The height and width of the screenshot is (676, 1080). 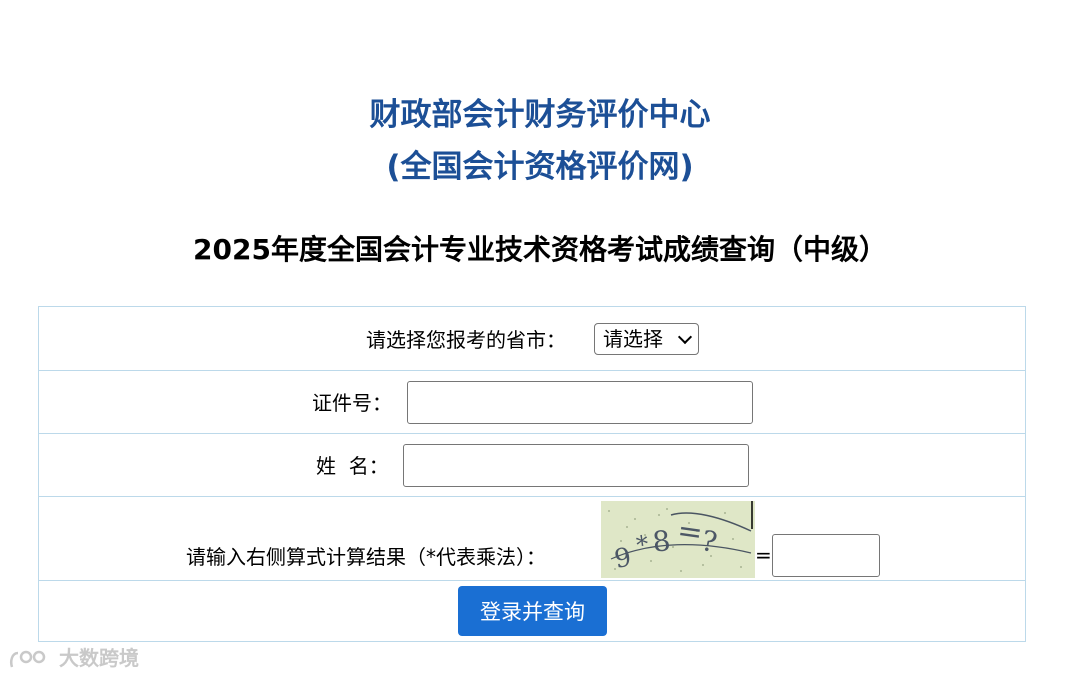 What do you see at coordinates (466, 340) in the screenshot?
I see `province-label: 请选择您报考的省市：` at bounding box center [466, 340].